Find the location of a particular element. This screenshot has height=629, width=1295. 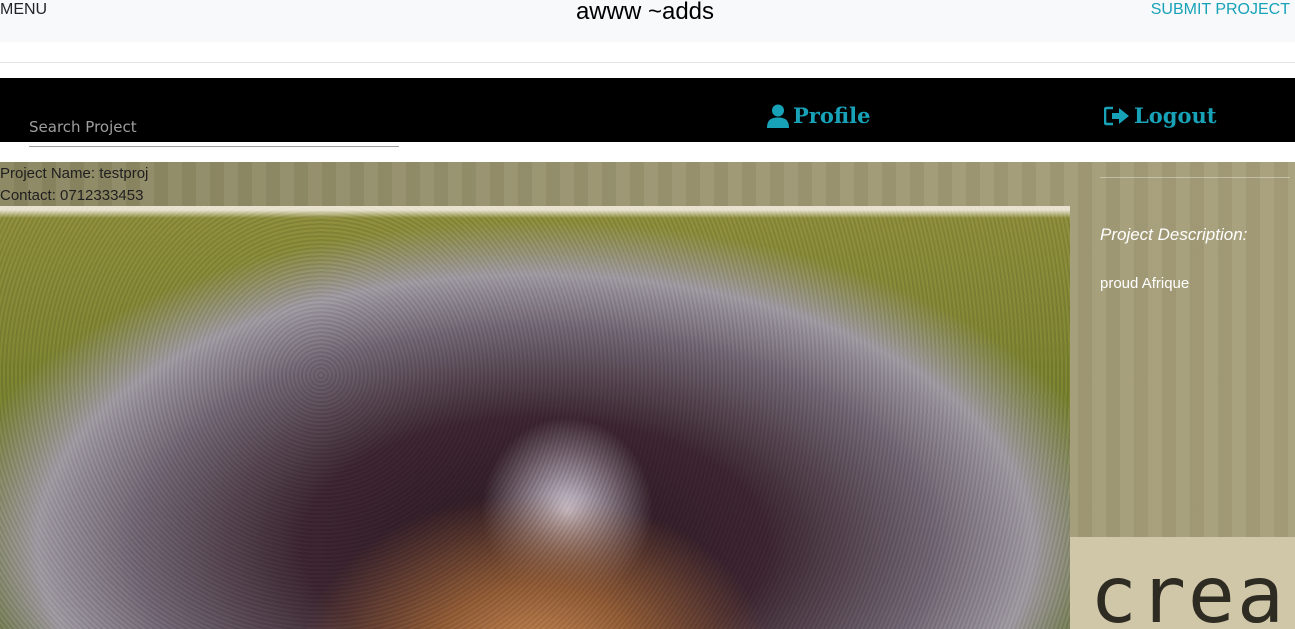

logout-link: Logout is located at coordinates (1160, 115).